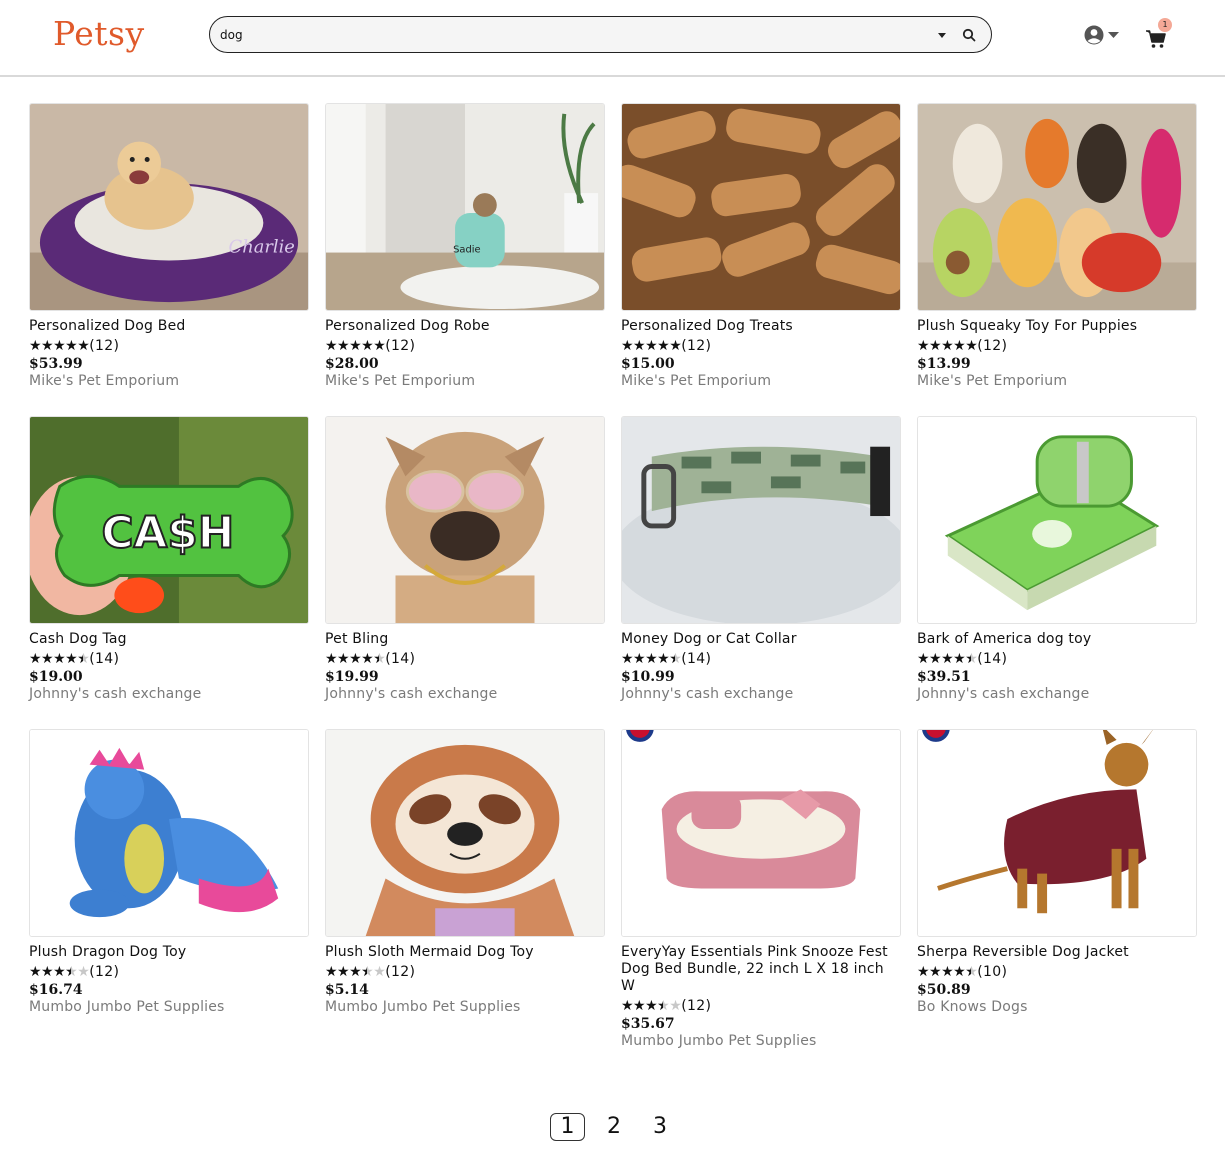 Image resolution: width=1225 pixels, height=1167 pixels. Describe the element at coordinates (565, 35) in the screenshot. I see `search-input` at that location.